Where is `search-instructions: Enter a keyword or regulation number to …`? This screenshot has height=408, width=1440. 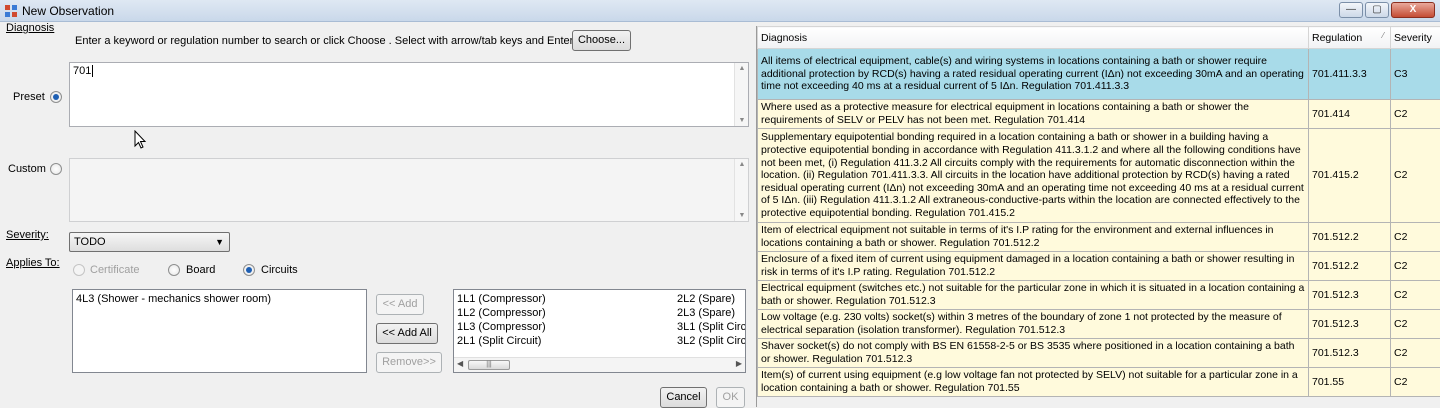 search-instructions: Enter a keyword or regulation number to … is located at coordinates (325, 41).